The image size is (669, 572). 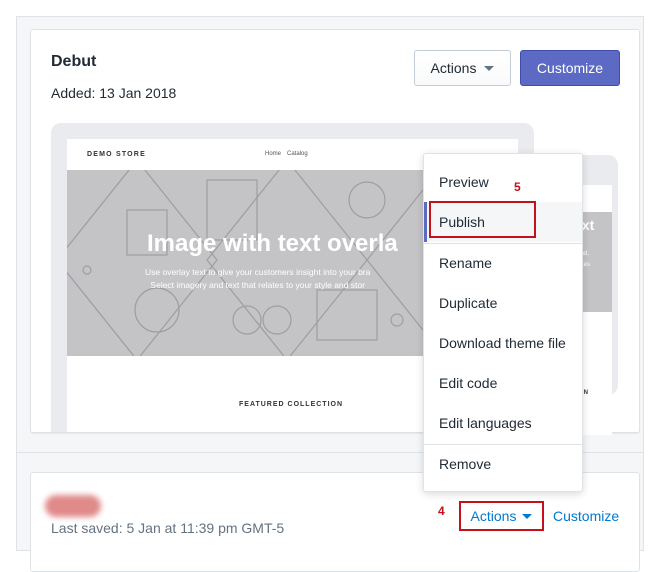 I want to click on menu-item-download-theme-file: Download theme file, so click(x=503, y=343).